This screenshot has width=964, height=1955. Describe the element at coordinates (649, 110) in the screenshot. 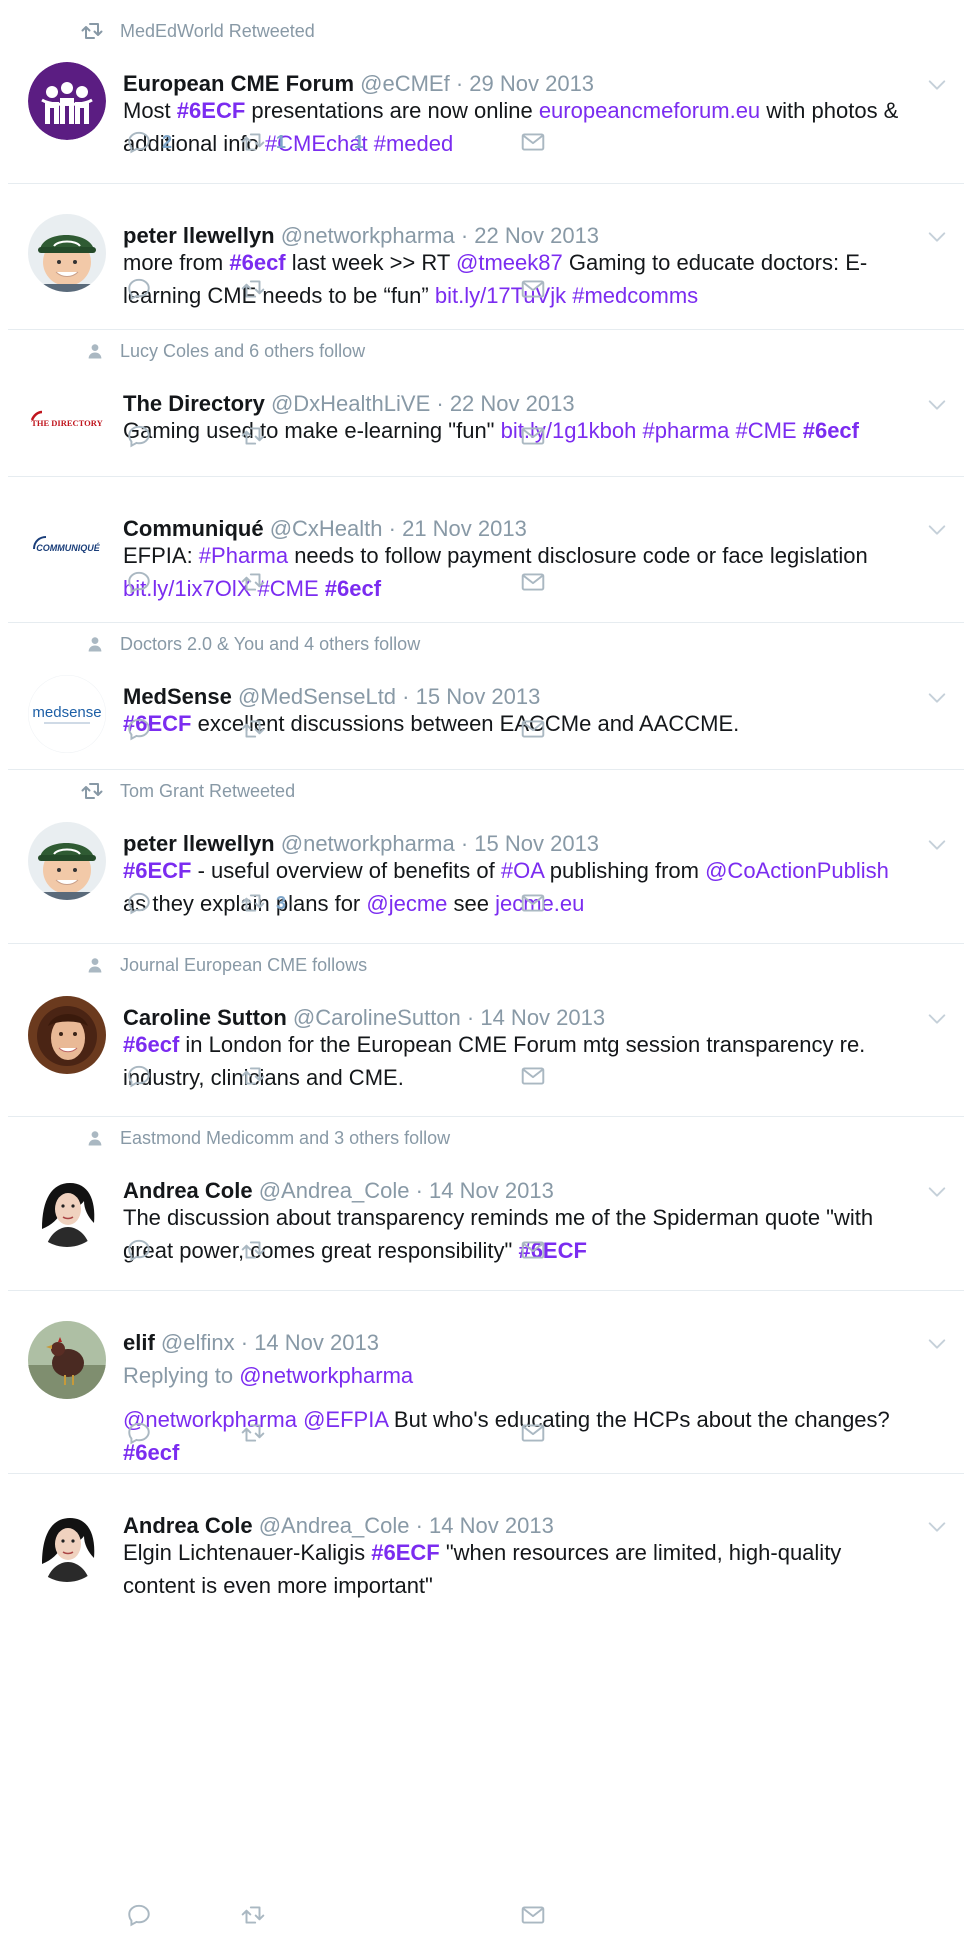

I see `text-link: europeancmeforum.eu` at that location.